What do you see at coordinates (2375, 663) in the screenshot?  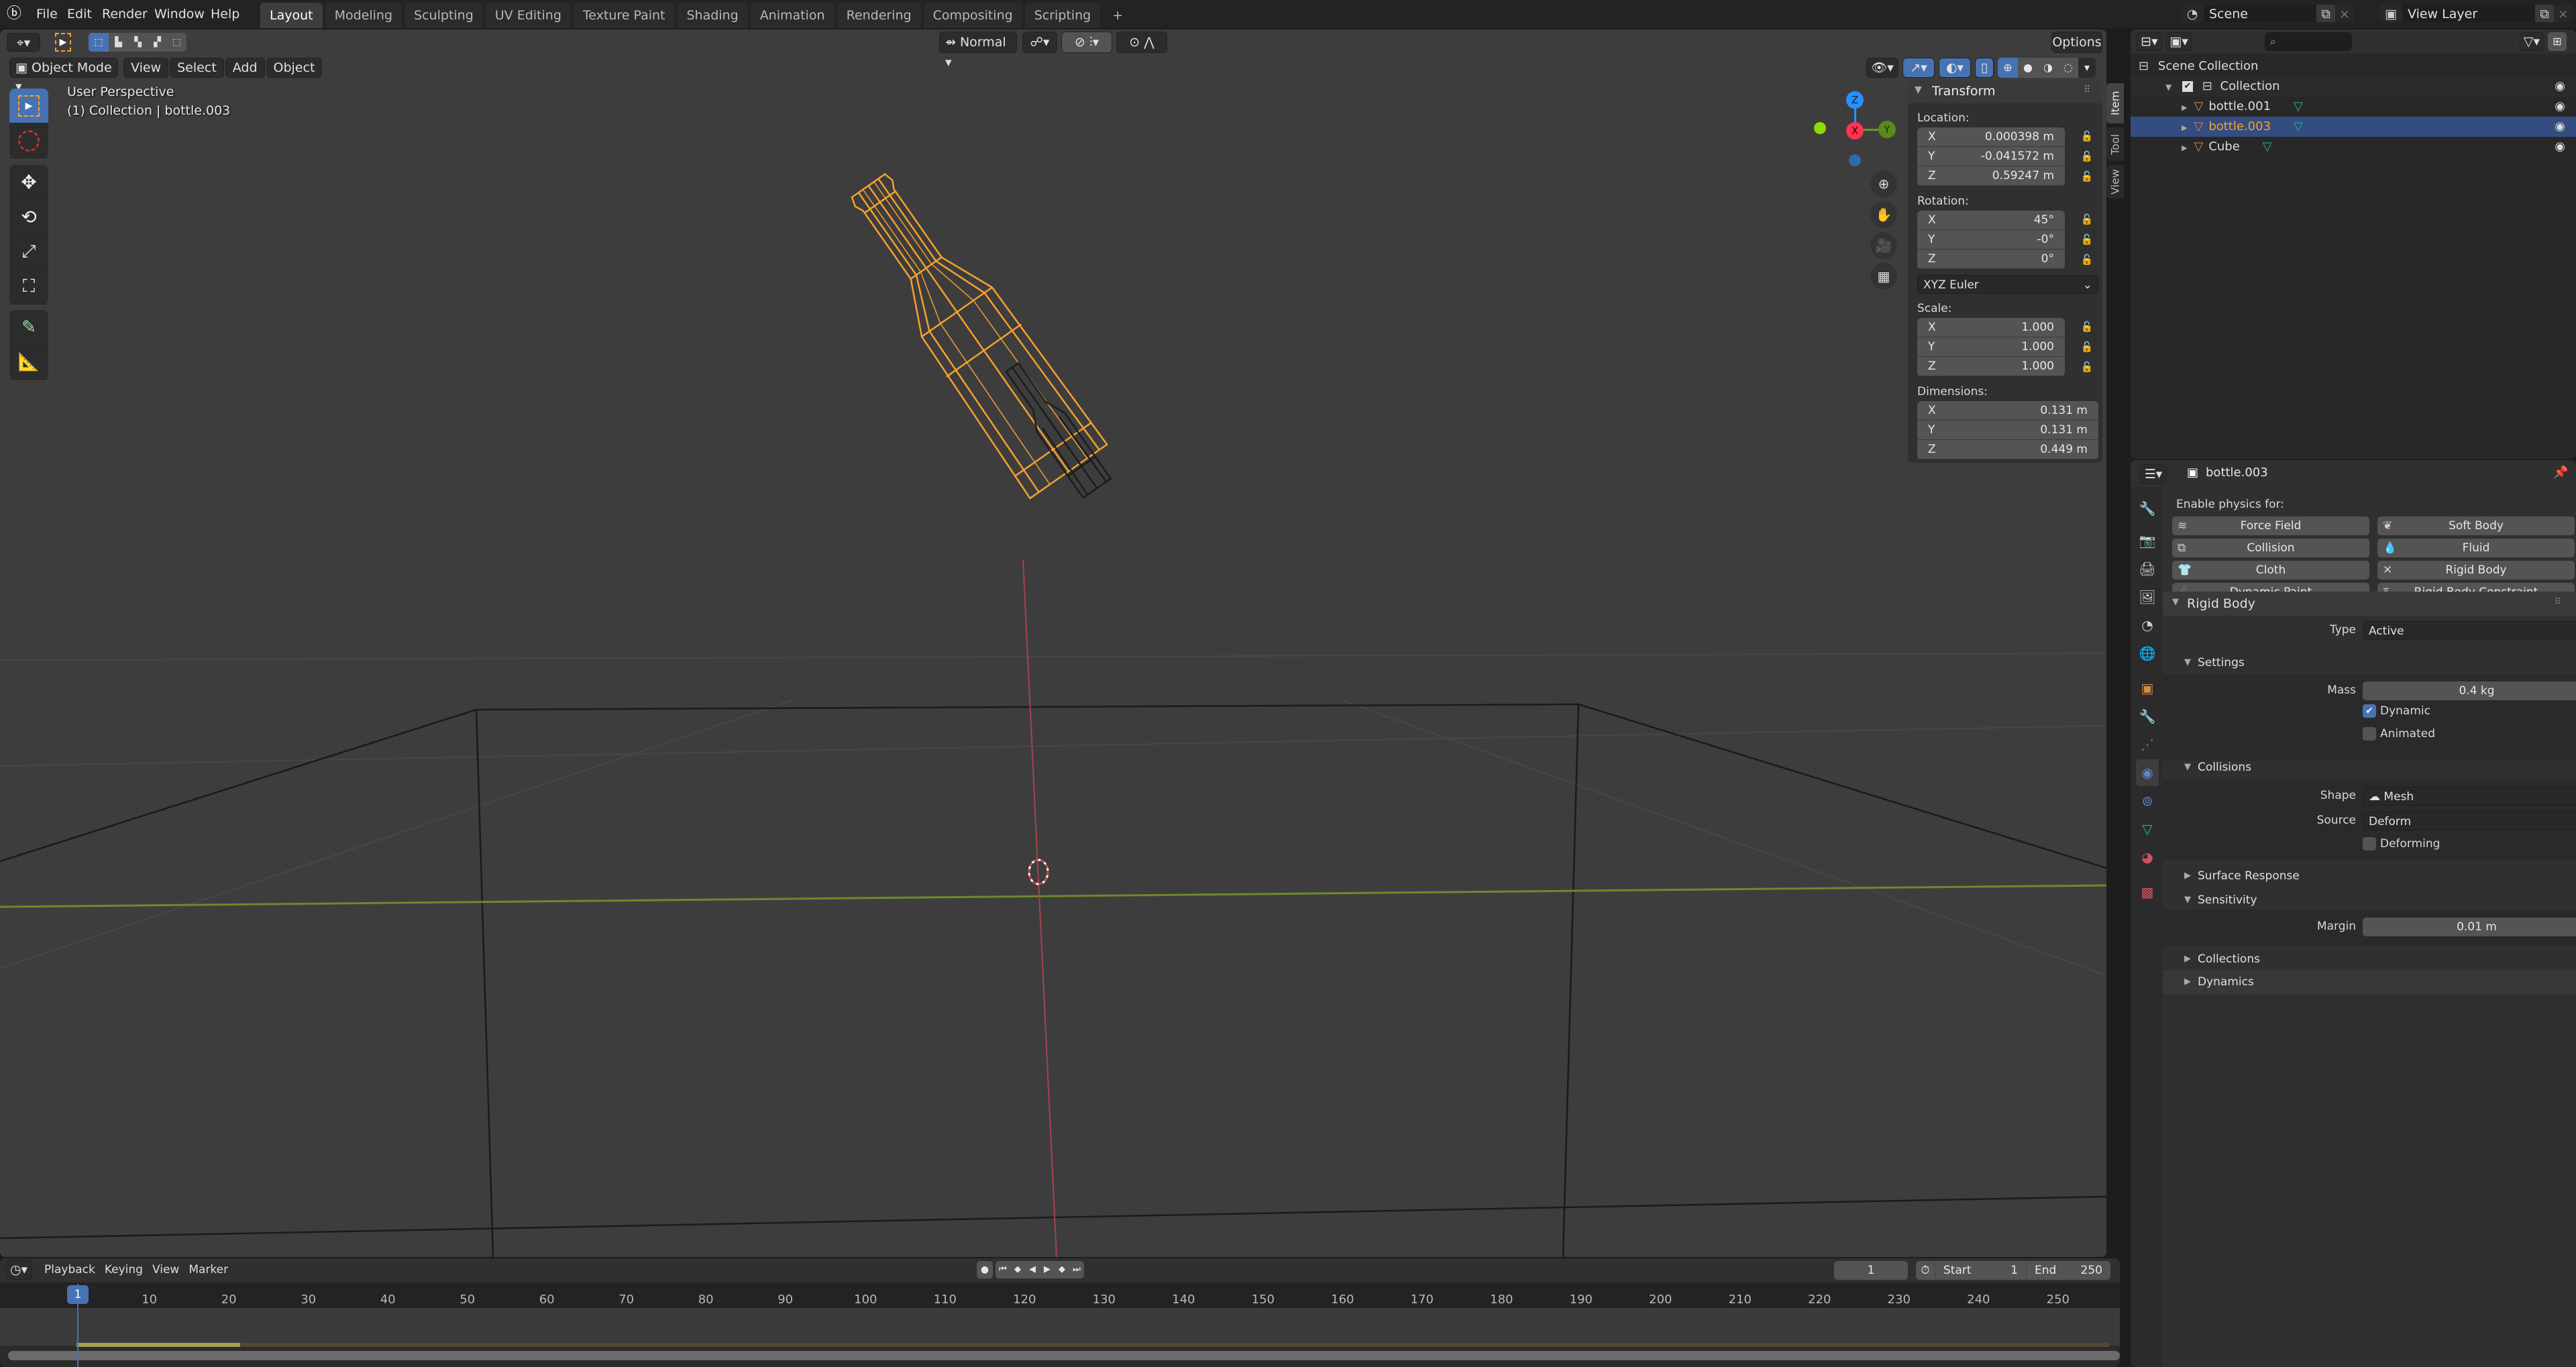 I see `settings-subpanel-header: ▼ Settings` at bounding box center [2375, 663].